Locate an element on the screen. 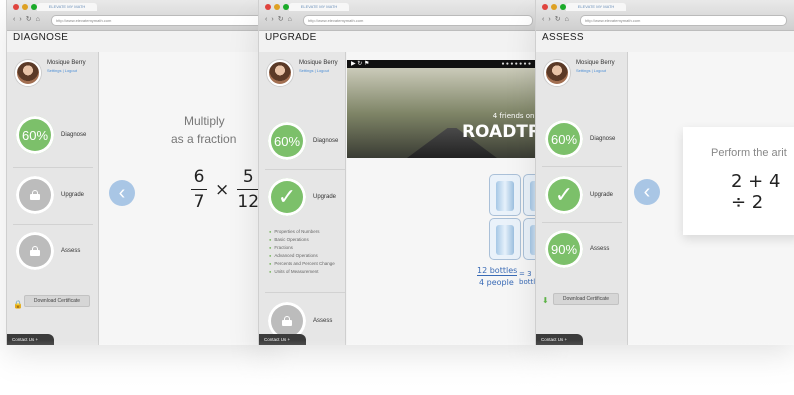 The image size is (794, 395). question-prompt-line2: as a fraction is located at coordinates (204, 139).